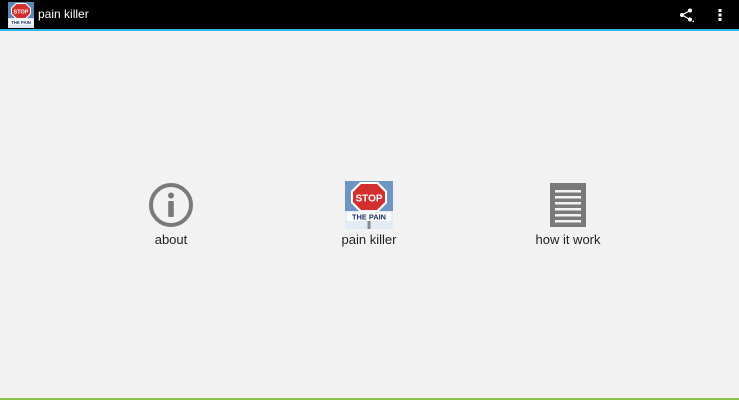 This screenshot has height=400, width=739. What do you see at coordinates (369, 239) in the screenshot?
I see `pain-killer-label: pain killer` at bounding box center [369, 239].